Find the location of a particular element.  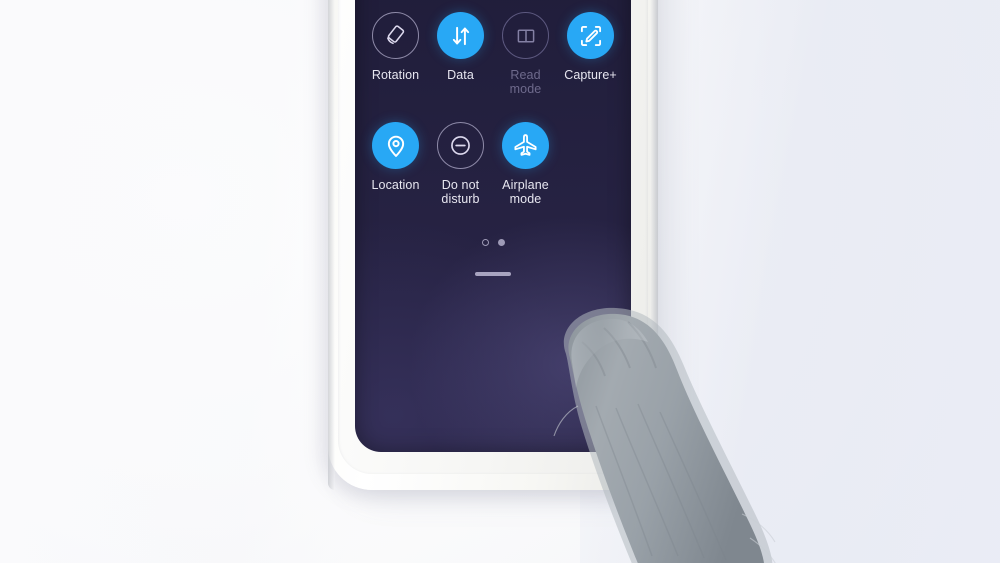

tile-label: Capture+ is located at coordinates (590, 75).